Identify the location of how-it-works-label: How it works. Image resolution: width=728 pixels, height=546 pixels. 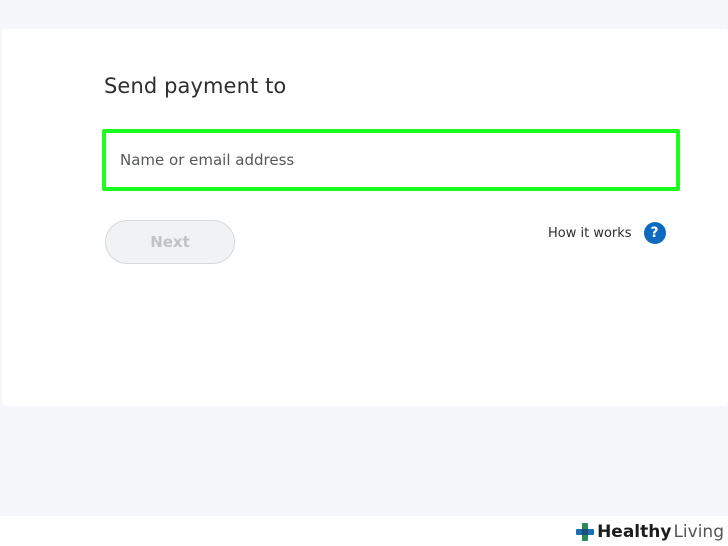
(590, 233).